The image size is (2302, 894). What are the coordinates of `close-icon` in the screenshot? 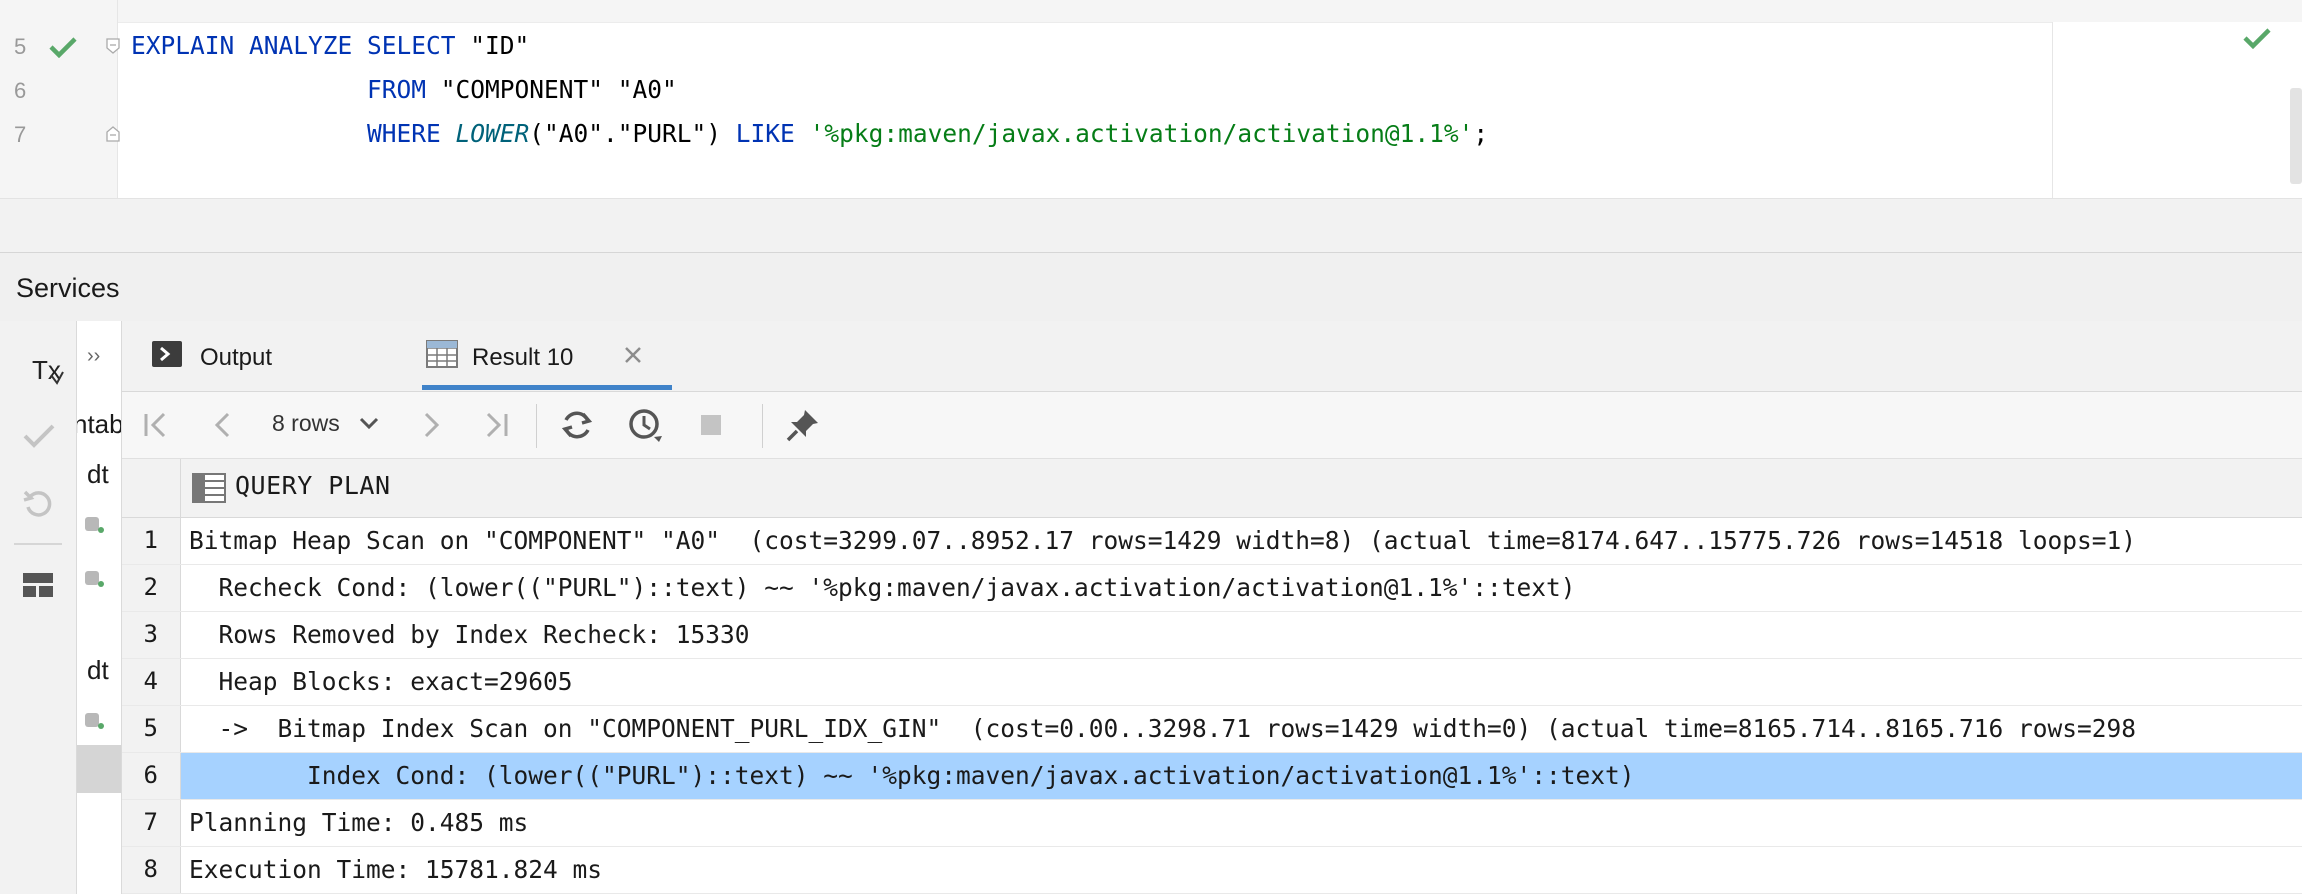 It's located at (633, 355).